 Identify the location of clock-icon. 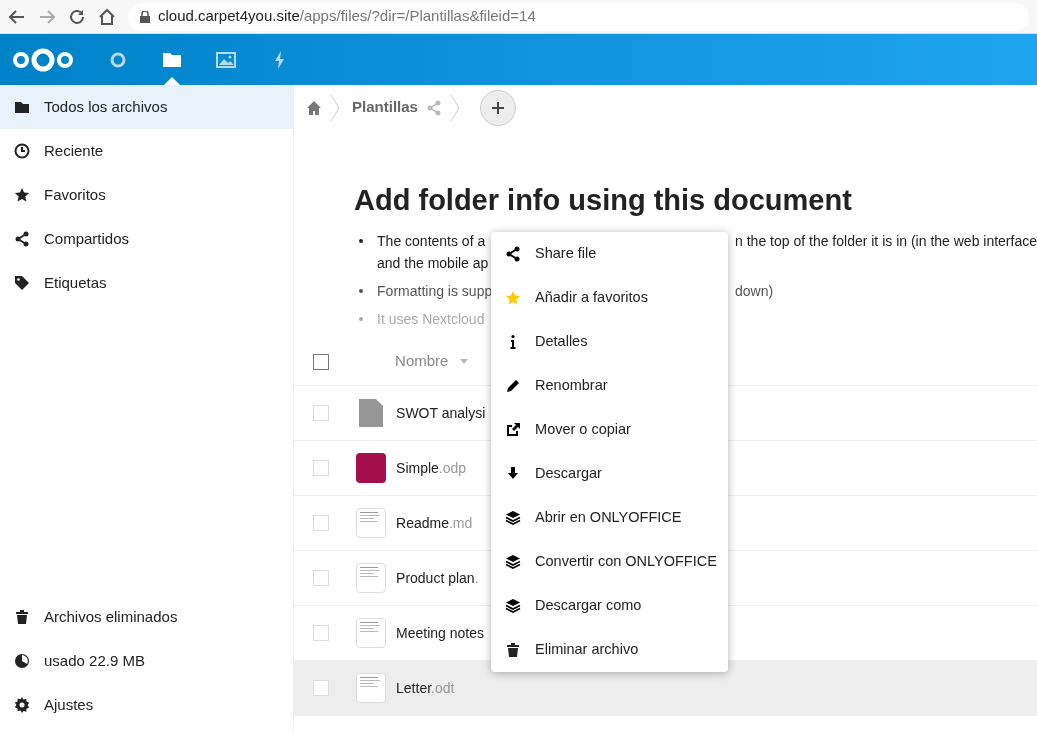
(22, 151).